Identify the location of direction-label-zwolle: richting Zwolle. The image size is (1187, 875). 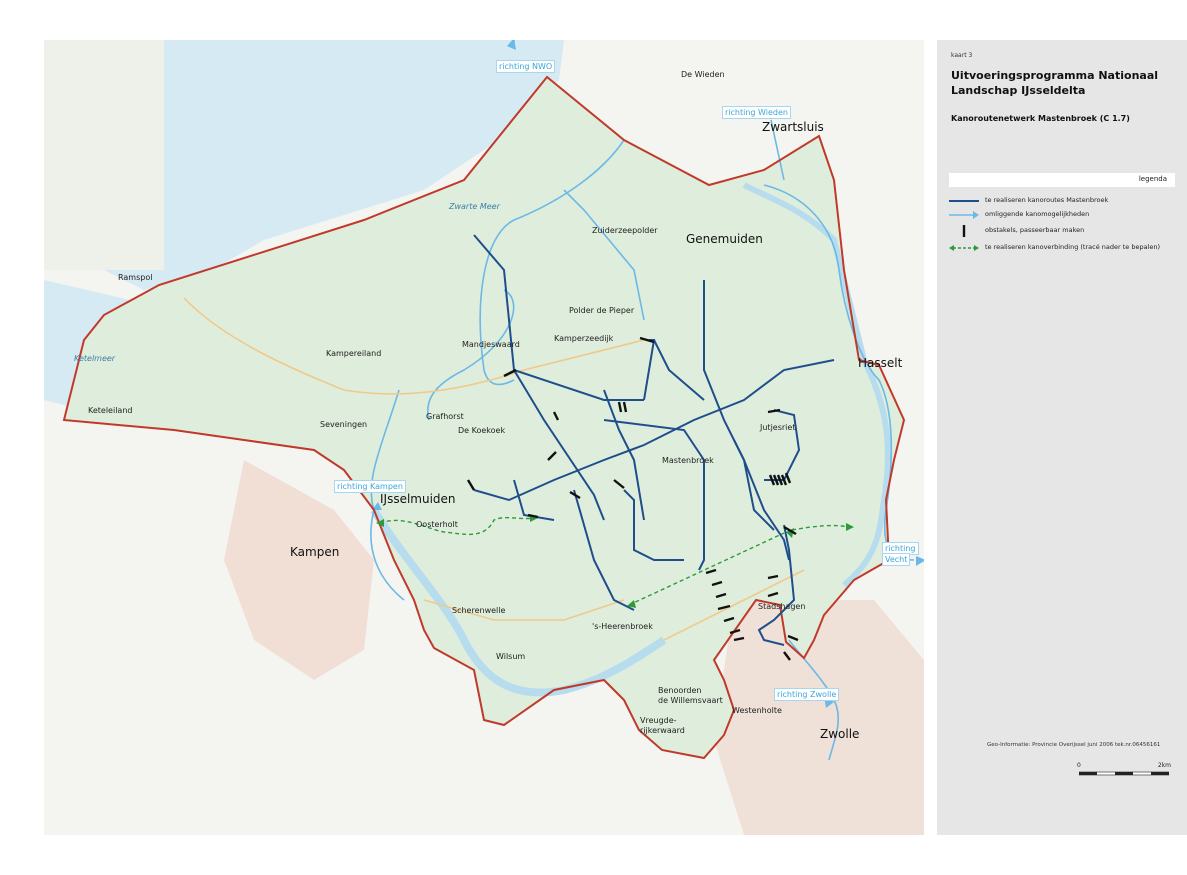
(807, 694).